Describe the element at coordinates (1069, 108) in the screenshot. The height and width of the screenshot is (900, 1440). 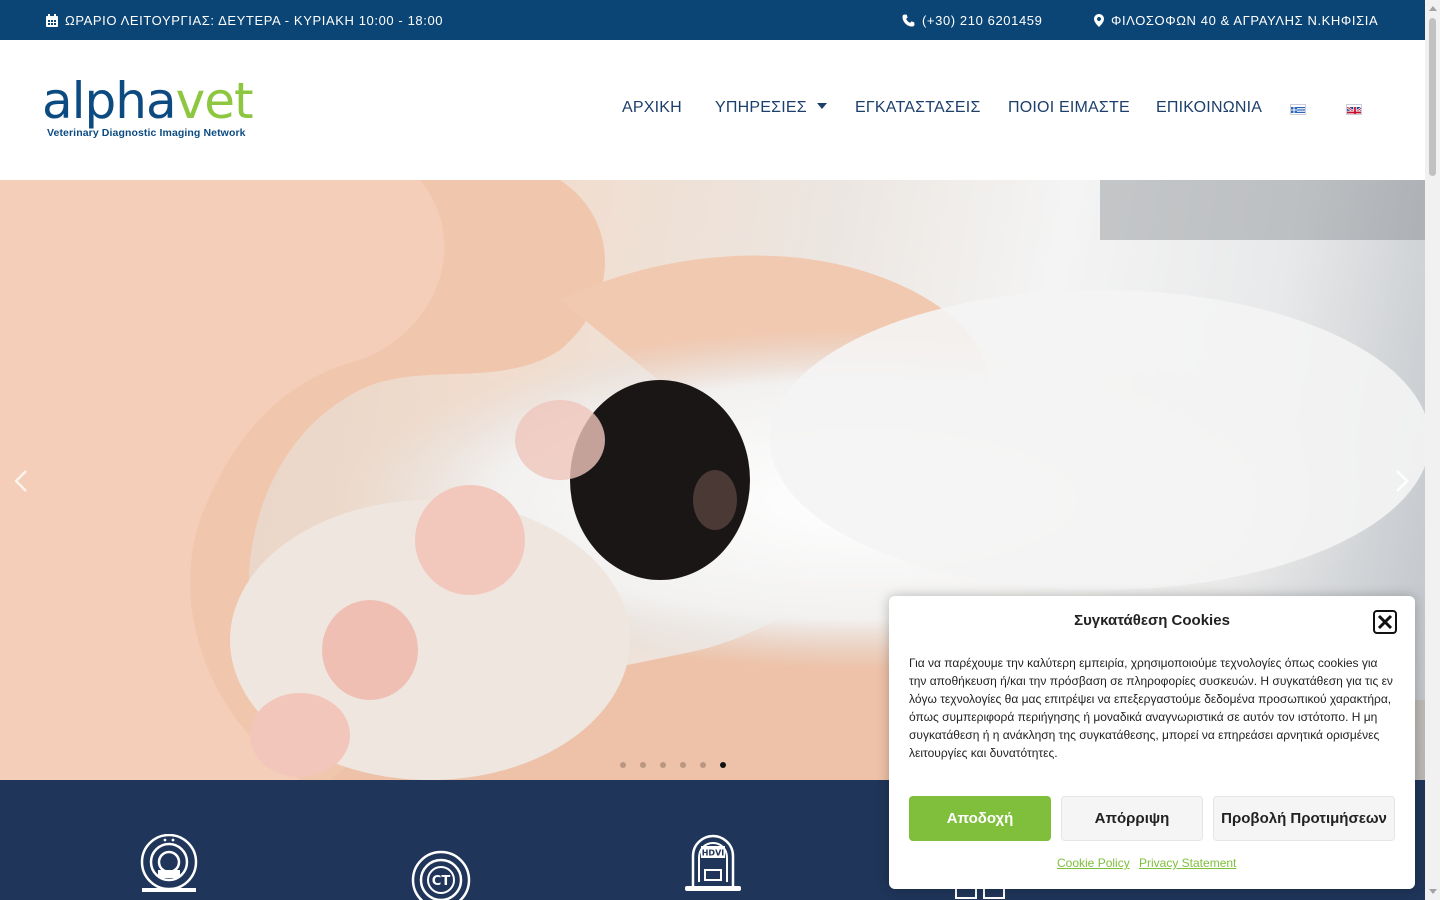
I see `nav-item-about: ΠΟΙΟΙ ΕΙΜΑΣΤΕ` at that location.